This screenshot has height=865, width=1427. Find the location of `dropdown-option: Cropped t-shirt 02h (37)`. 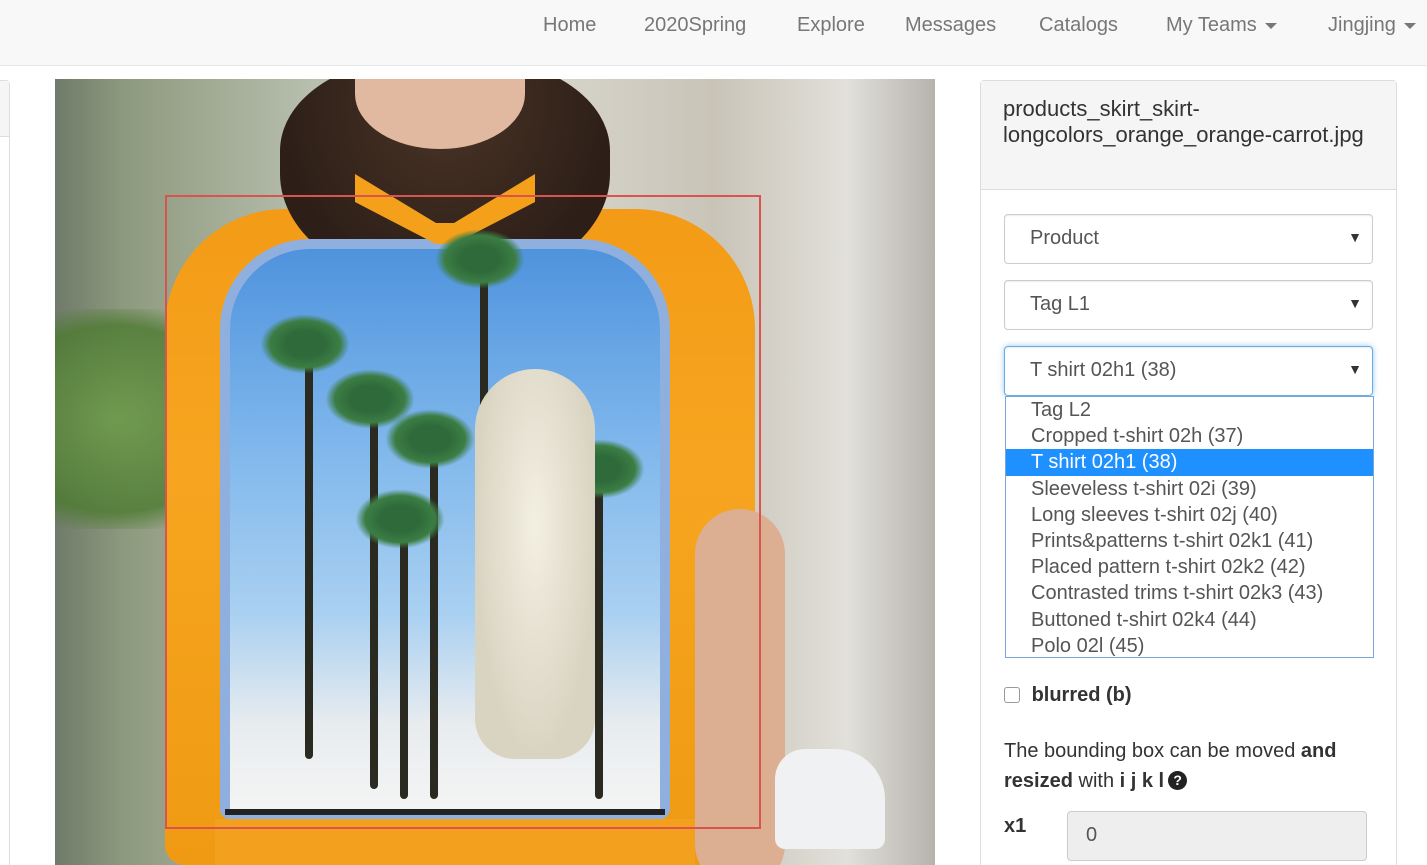

dropdown-option: Cropped t-shirt 02h (37) is located at coordinates (1189, 436).